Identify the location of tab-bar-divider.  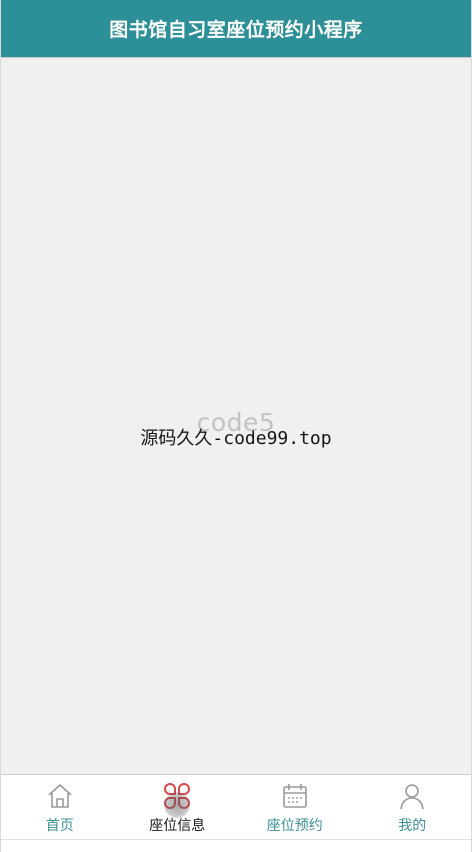
(236, 839).